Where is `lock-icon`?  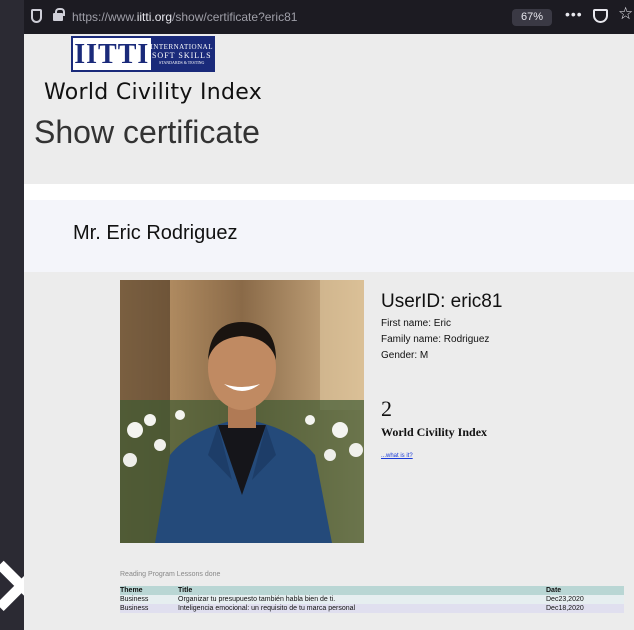 lock-icon is located at coordinates (59, 14).